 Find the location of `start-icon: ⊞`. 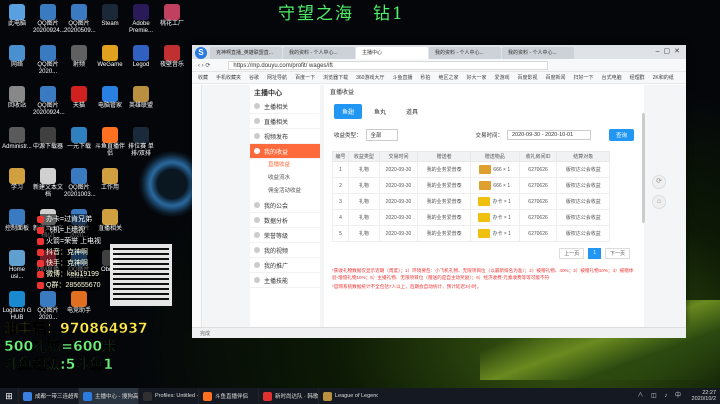

start-icon: ⊞ is located at coordinates (9, 396).